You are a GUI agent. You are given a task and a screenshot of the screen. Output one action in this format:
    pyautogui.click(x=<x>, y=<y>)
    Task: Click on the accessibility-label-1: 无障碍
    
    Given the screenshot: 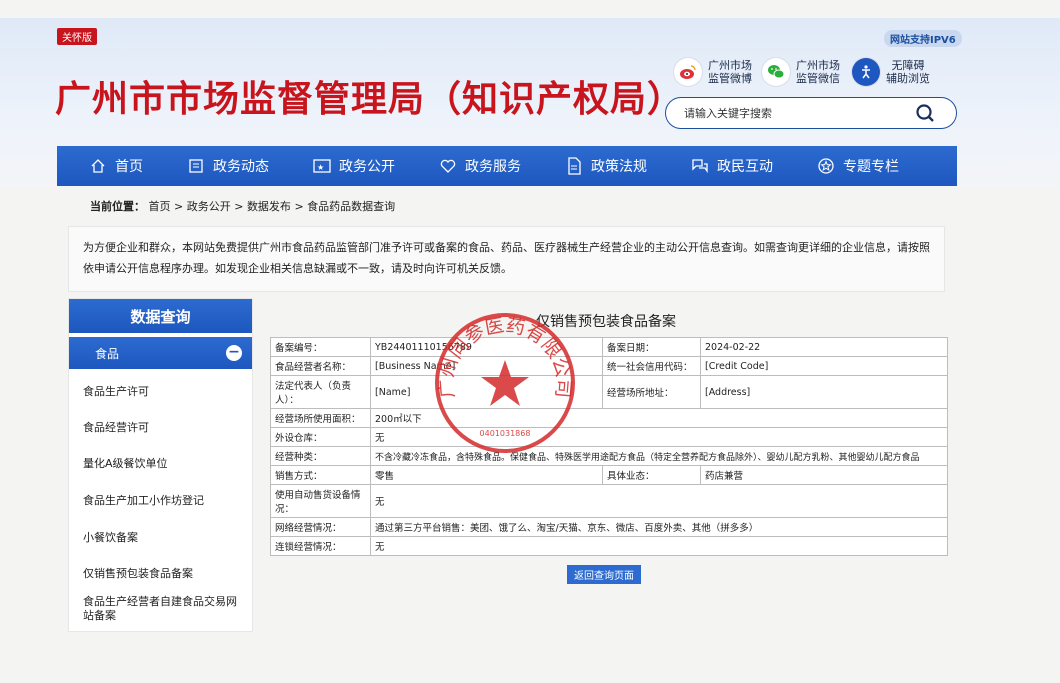 What is the action you would take?
    pyautogui.click(x=908, y=65)
    